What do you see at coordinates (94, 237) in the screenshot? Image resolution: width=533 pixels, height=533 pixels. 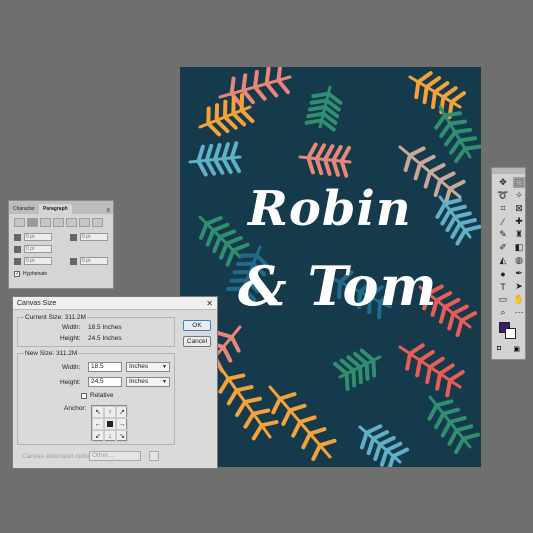 I see `indent-right-field: 0 pt` at bounding box center [94, 237].